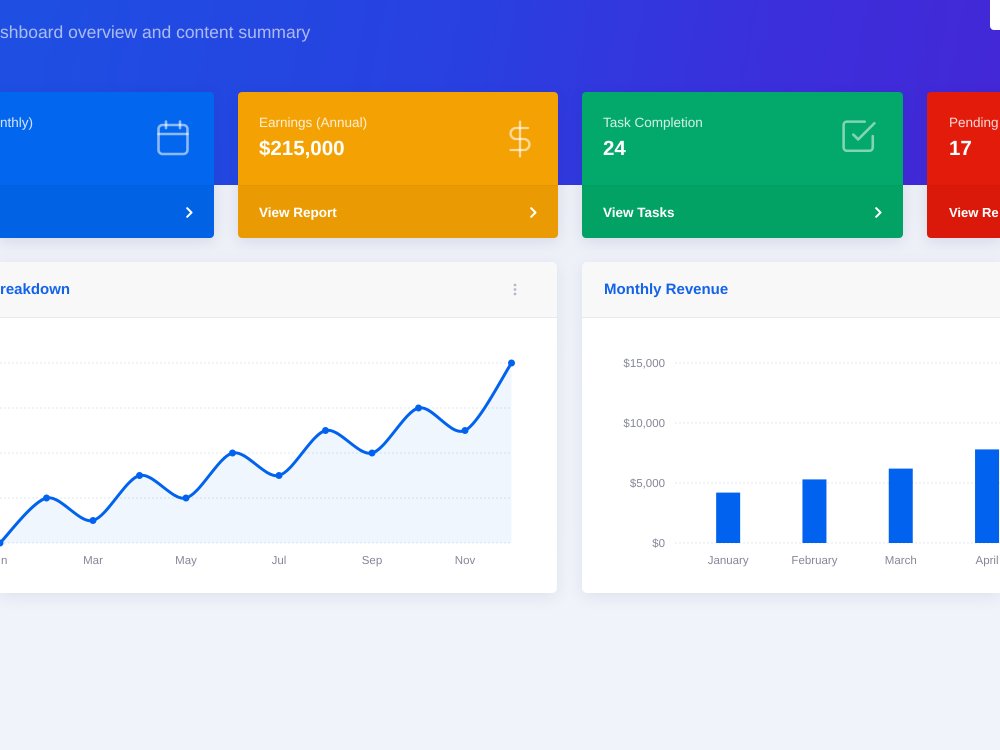 This screenshot has height=750, width=1000. I want to click on check-square-icon, so click(859, 137).